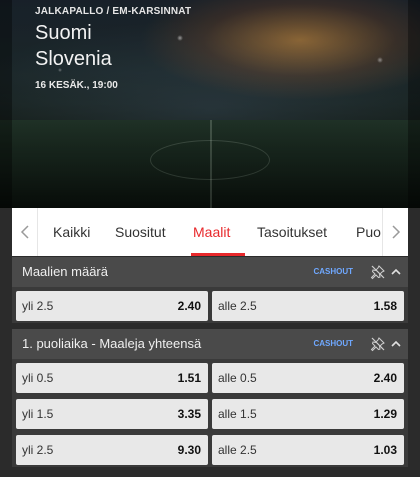  What do you see at coordinates (210, 305) in the screenshot?
I see `odds-row: yli 2.5 2.40 alle 2.5 1.58` at bounding box center [210, 305].